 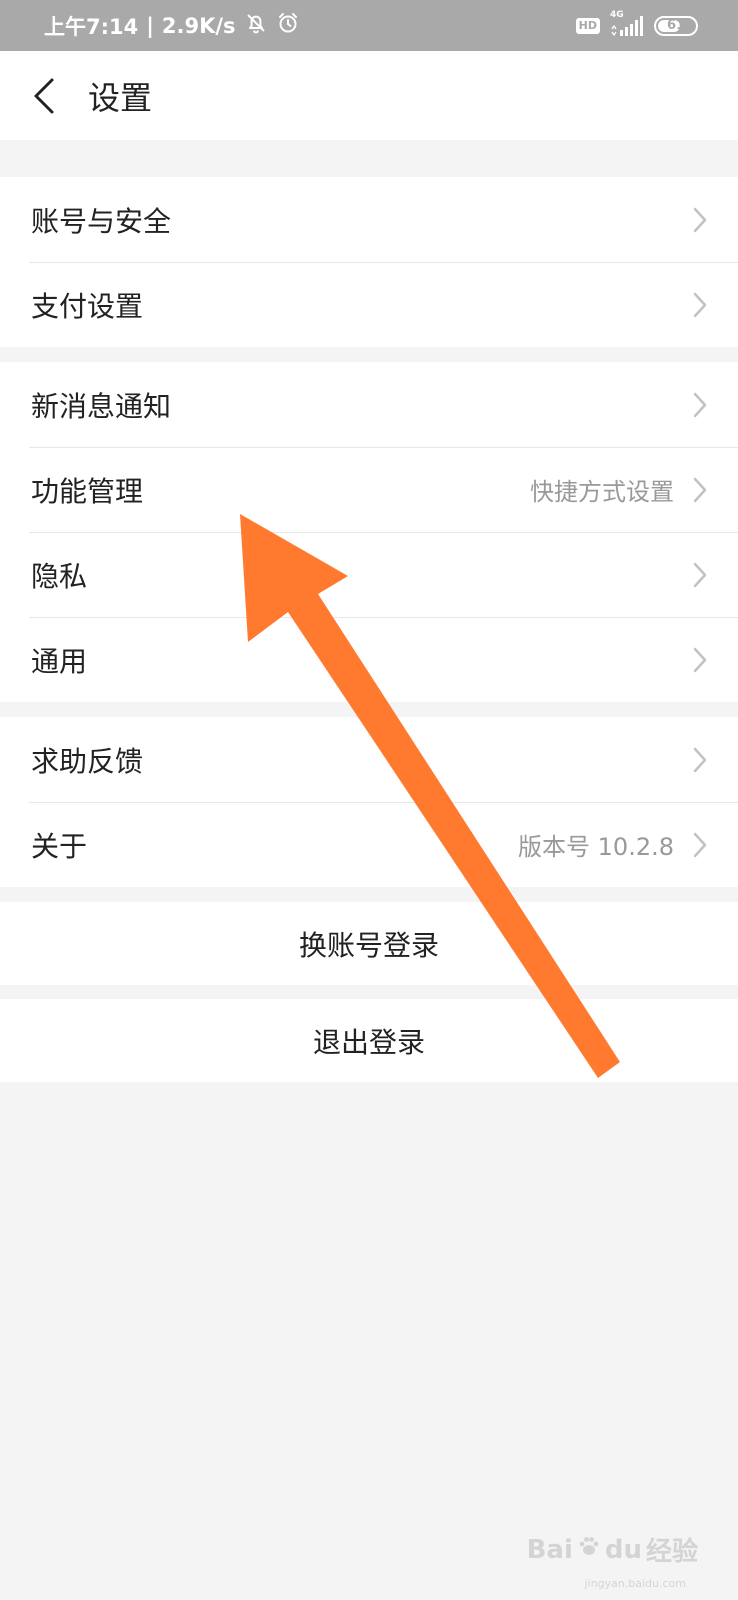 I want to click on settings-row-feature-management: 功能管理 快捷方式设置, so click(x=369, y=489).